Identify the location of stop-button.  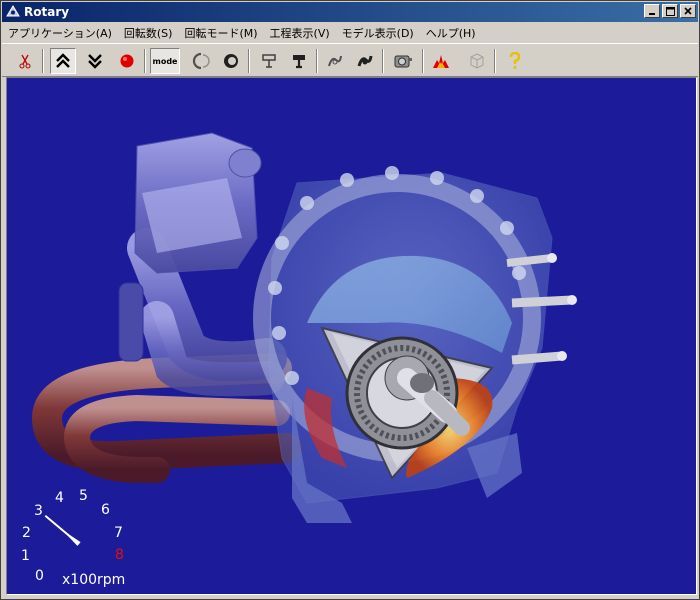
(127, 61).